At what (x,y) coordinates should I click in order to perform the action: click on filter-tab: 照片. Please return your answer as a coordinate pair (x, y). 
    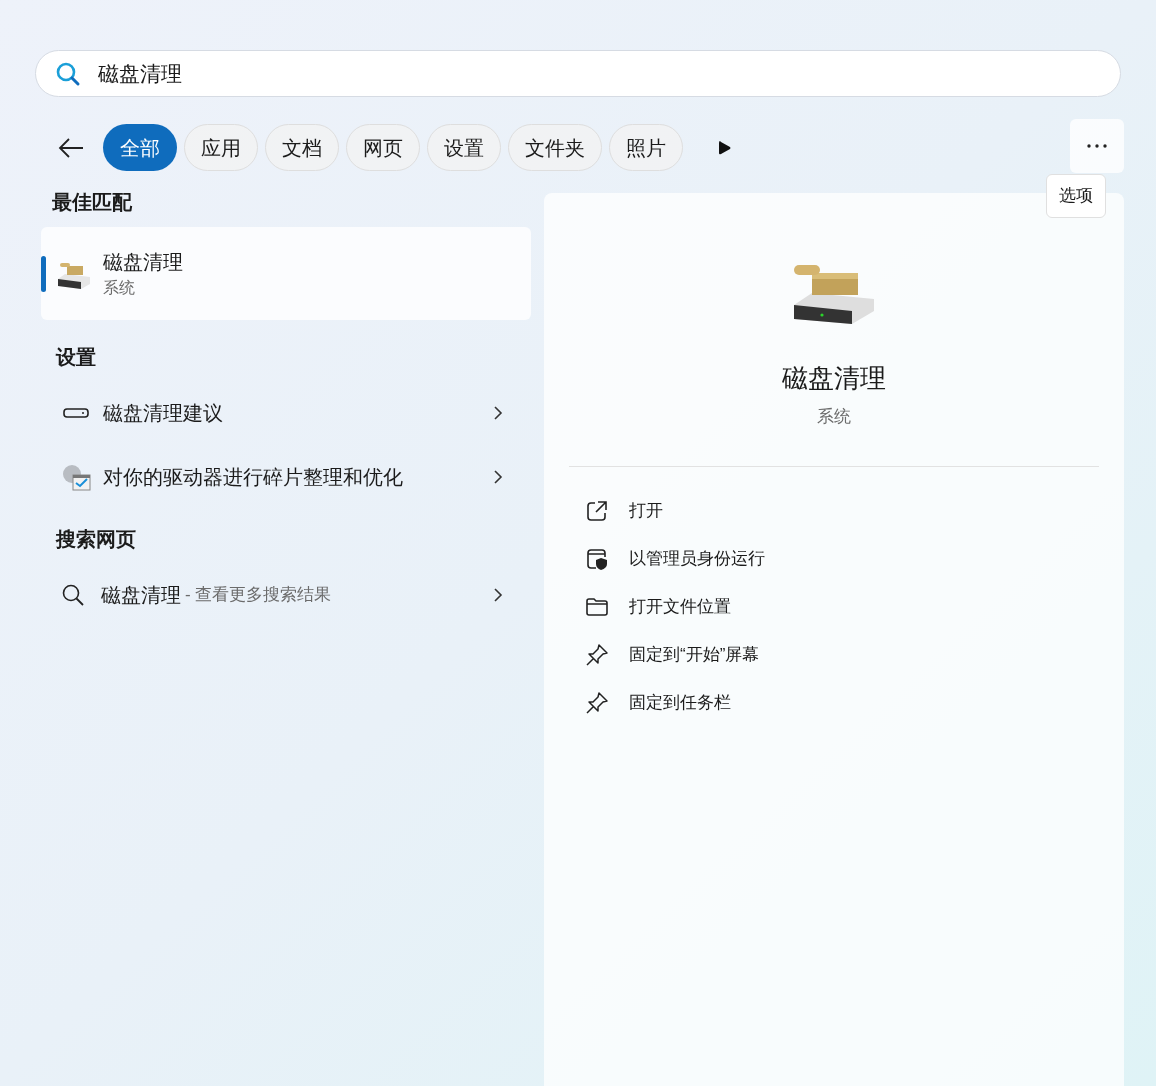
    Looking at the image, I should click on (646, 147).